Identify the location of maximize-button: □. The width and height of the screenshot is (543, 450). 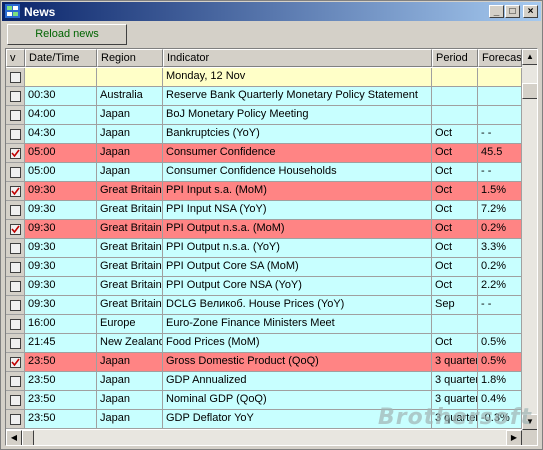
(512, 11).